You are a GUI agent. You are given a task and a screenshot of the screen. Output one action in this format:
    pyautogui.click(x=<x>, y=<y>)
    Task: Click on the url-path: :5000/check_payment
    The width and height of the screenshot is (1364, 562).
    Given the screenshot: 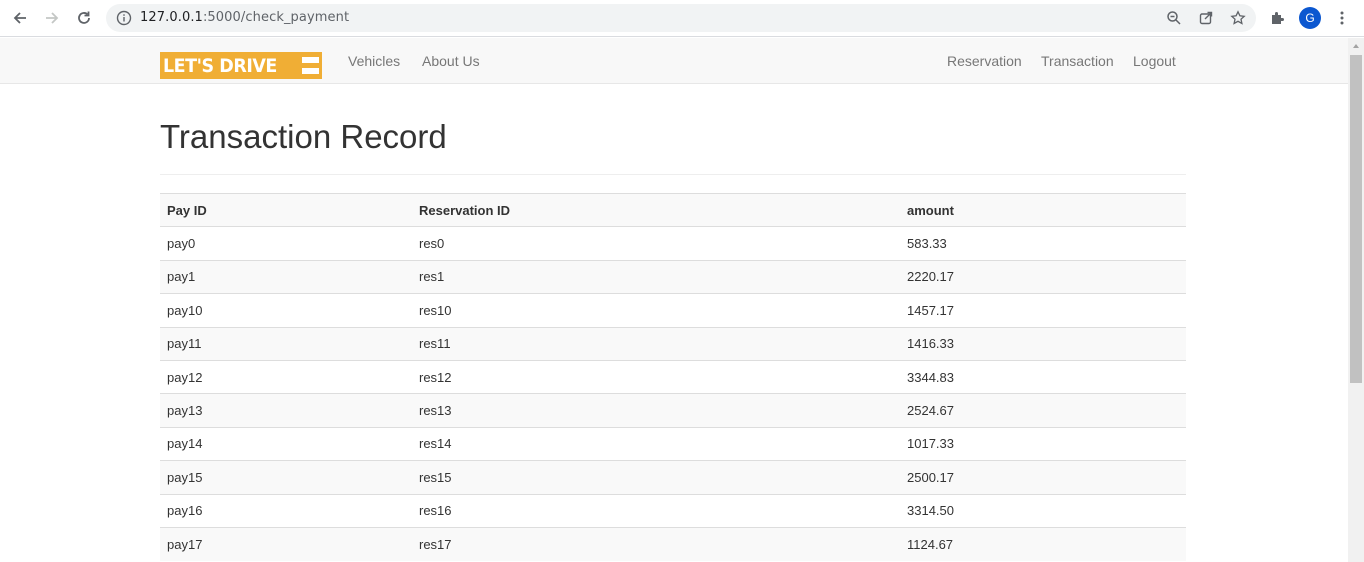 What is the action you would take?
    pyautogui.click(x=276, y=17)
    